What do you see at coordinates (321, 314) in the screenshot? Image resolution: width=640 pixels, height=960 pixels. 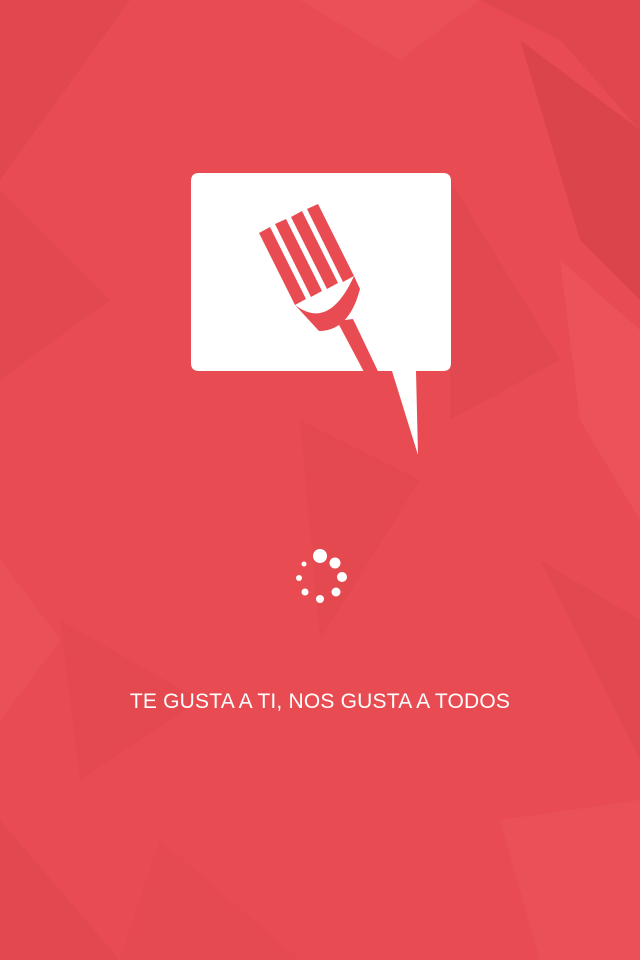 I see `fork-speech-bubble-icon` at bounding box center [321, 314].